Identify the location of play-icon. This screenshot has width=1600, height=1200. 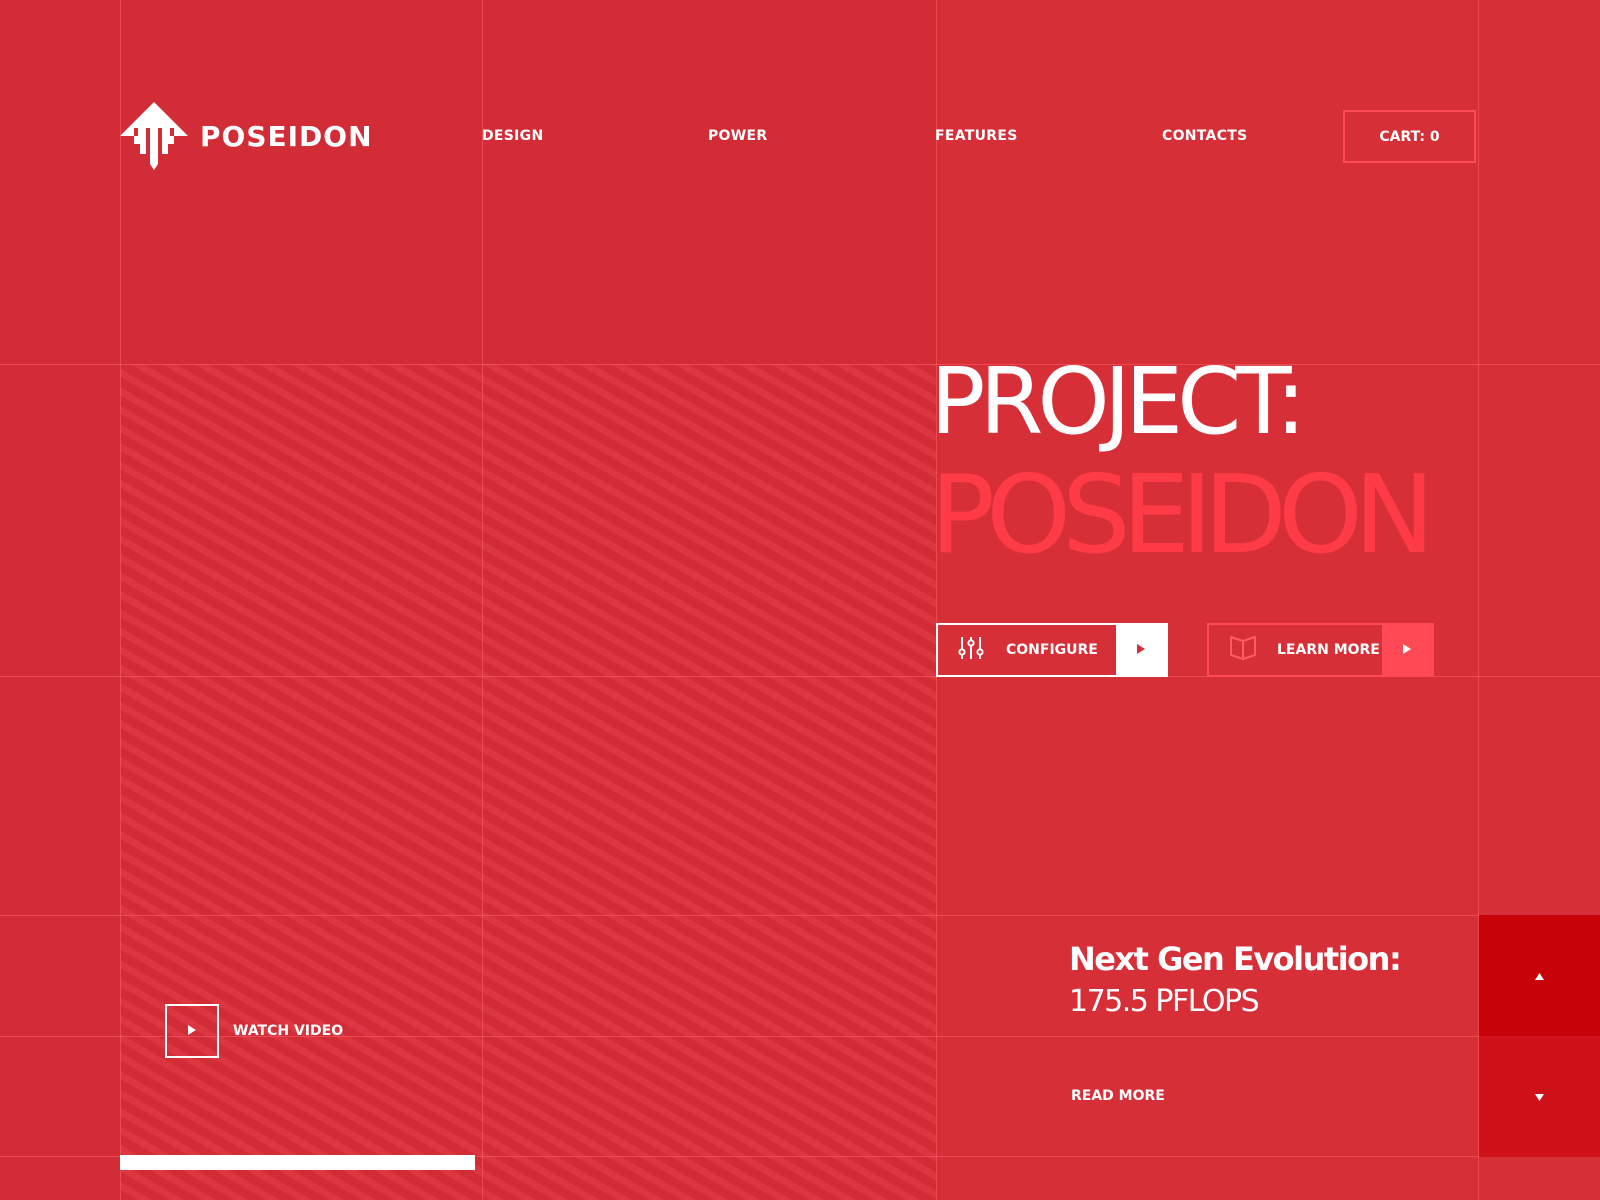
(192, 1031).